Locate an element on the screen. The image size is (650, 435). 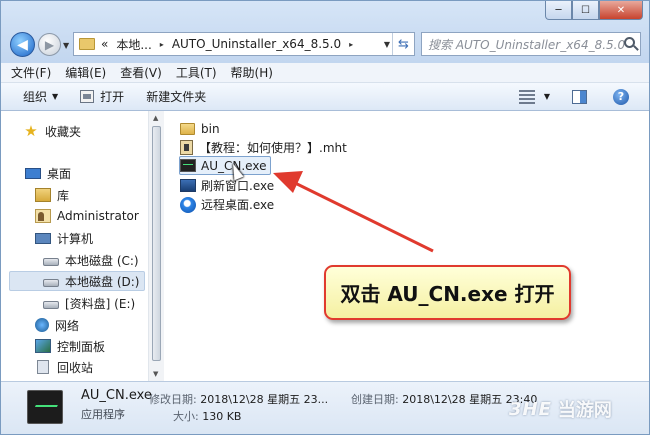
computer-icon is located at coordinates (43, 238).